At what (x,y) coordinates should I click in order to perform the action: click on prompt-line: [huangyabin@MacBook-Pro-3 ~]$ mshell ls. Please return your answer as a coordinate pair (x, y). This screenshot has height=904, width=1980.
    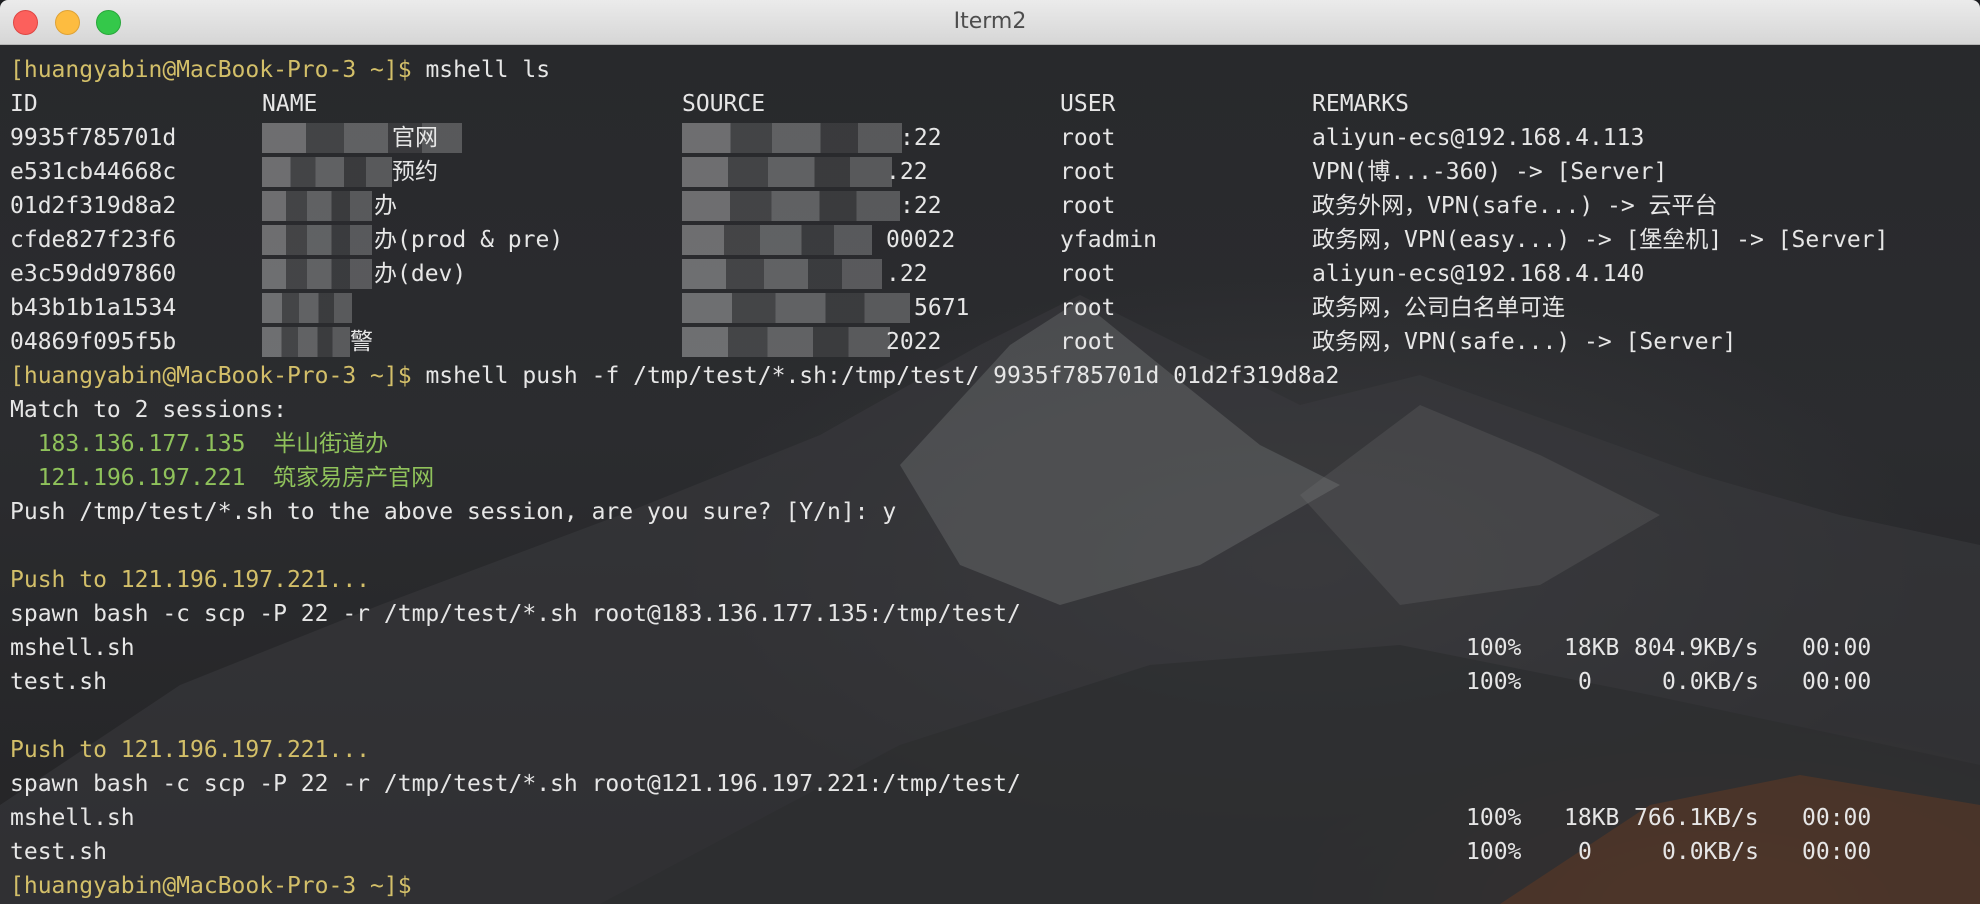
    Looking at the image, I should click on (674, 70).